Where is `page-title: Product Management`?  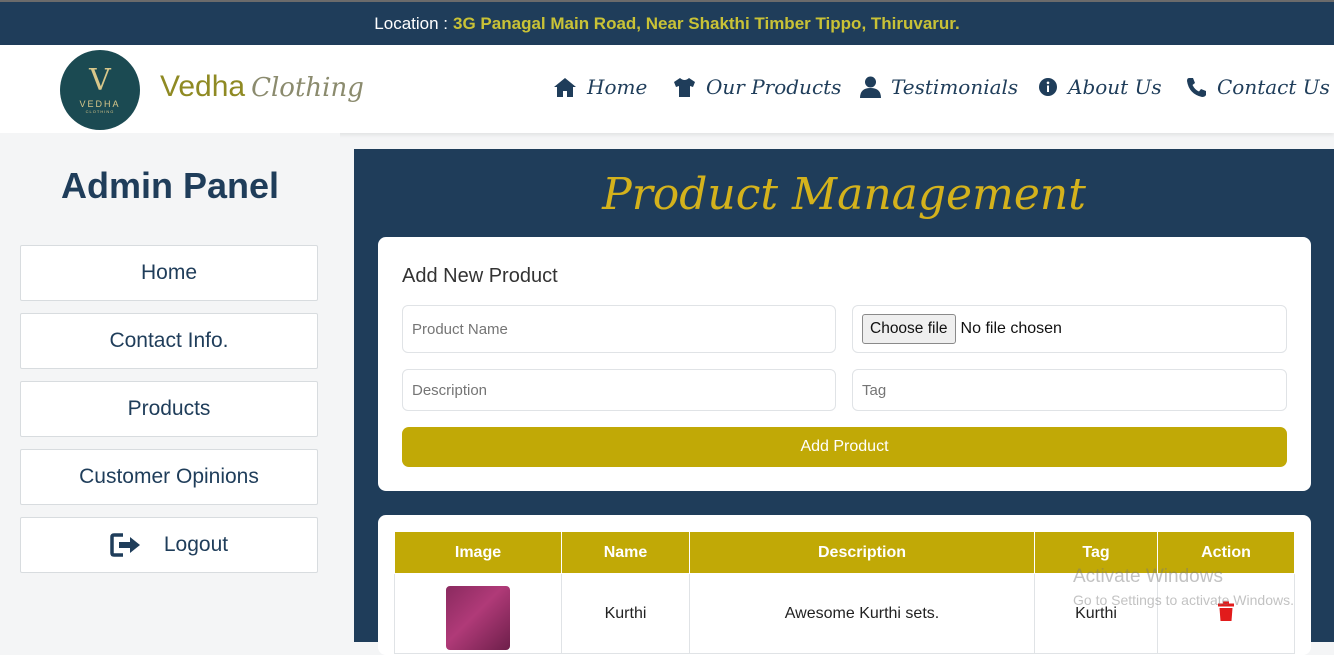 page-title: Product Management is located at coordinates (844, 194).